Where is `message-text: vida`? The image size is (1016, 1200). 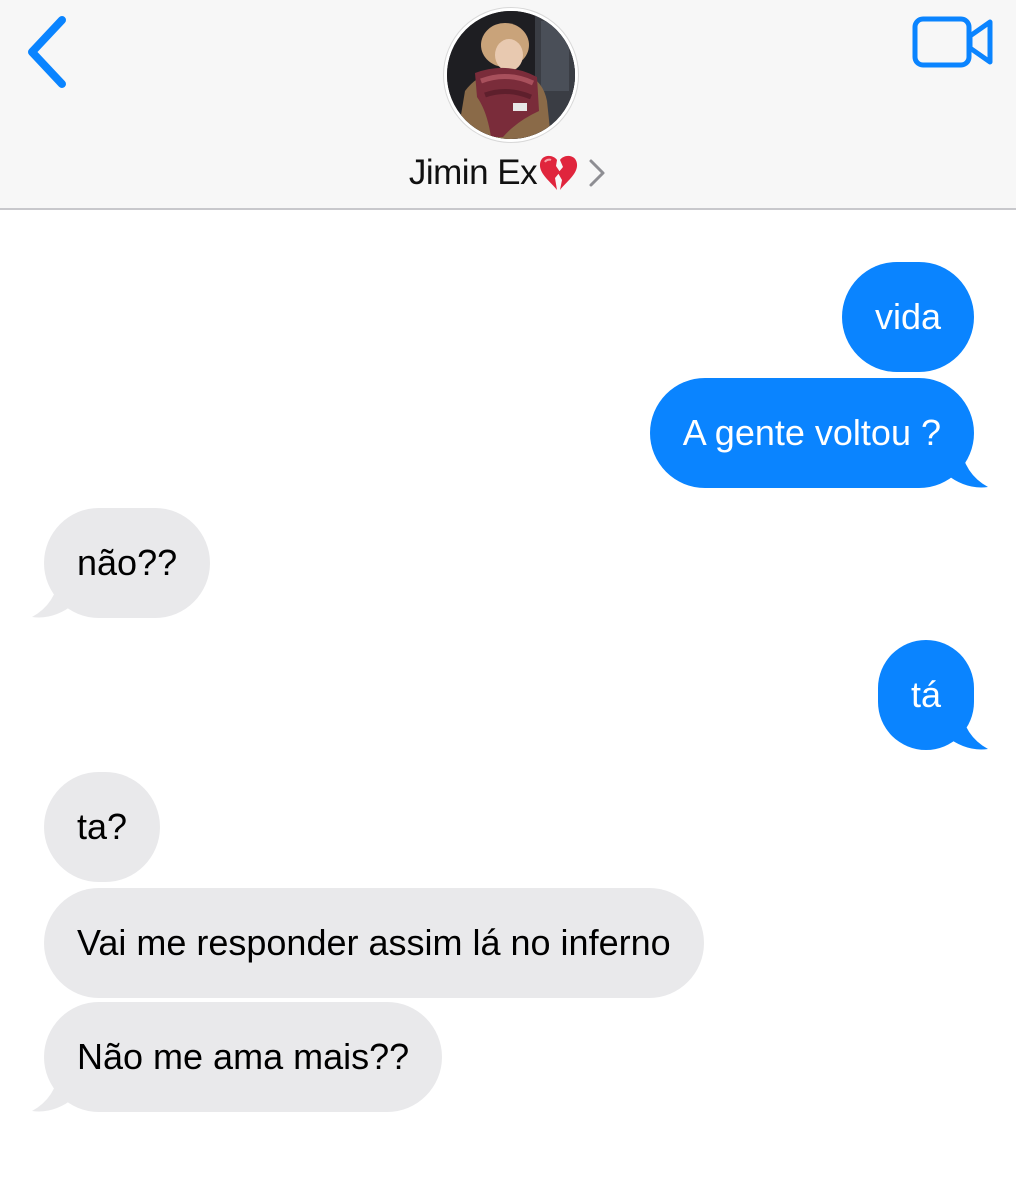 message-text: vida is located at coordinates (907, 316).